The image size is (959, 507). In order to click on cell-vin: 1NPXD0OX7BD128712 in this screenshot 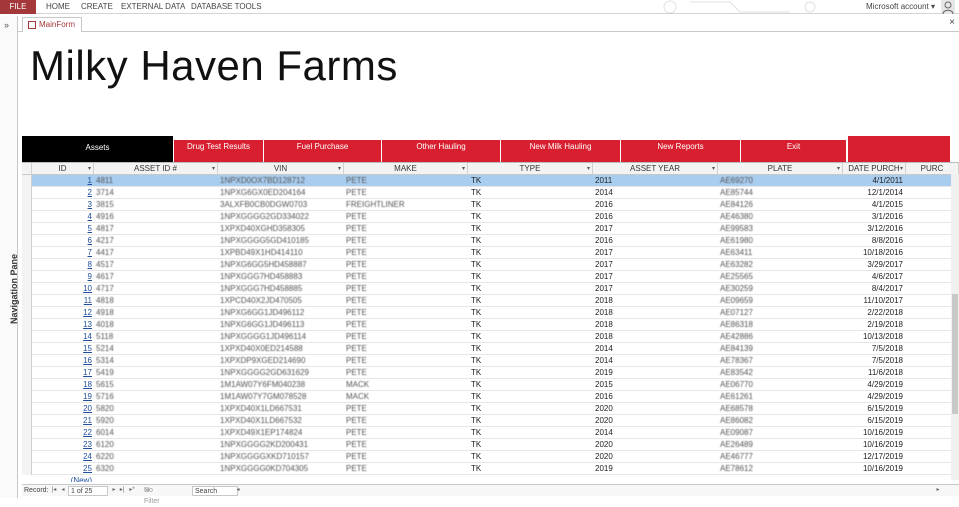, I will do `click(281, 181)`.